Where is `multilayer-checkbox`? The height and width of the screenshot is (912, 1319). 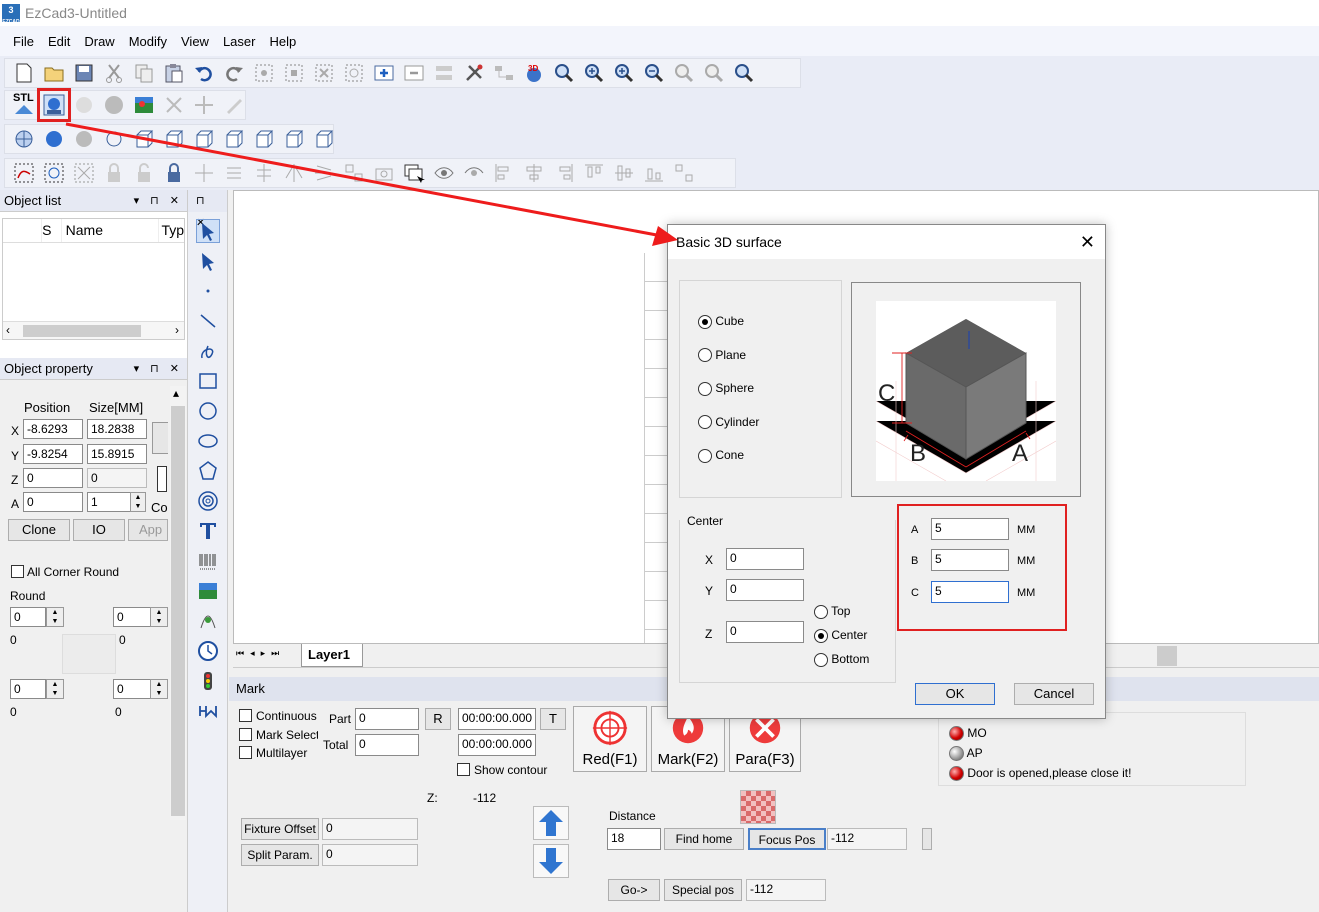 multilayer-checkbox is located at coordinates (245, 752).